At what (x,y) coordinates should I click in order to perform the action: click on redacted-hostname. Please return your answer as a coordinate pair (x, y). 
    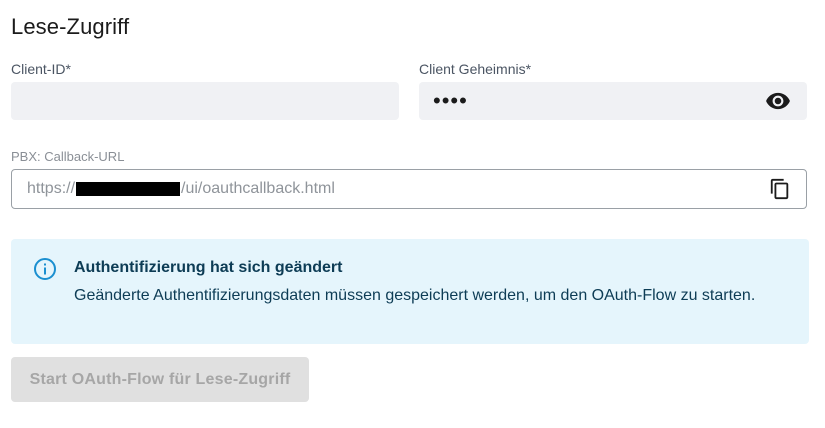
    Looking at the image, I should click on (128, 189).